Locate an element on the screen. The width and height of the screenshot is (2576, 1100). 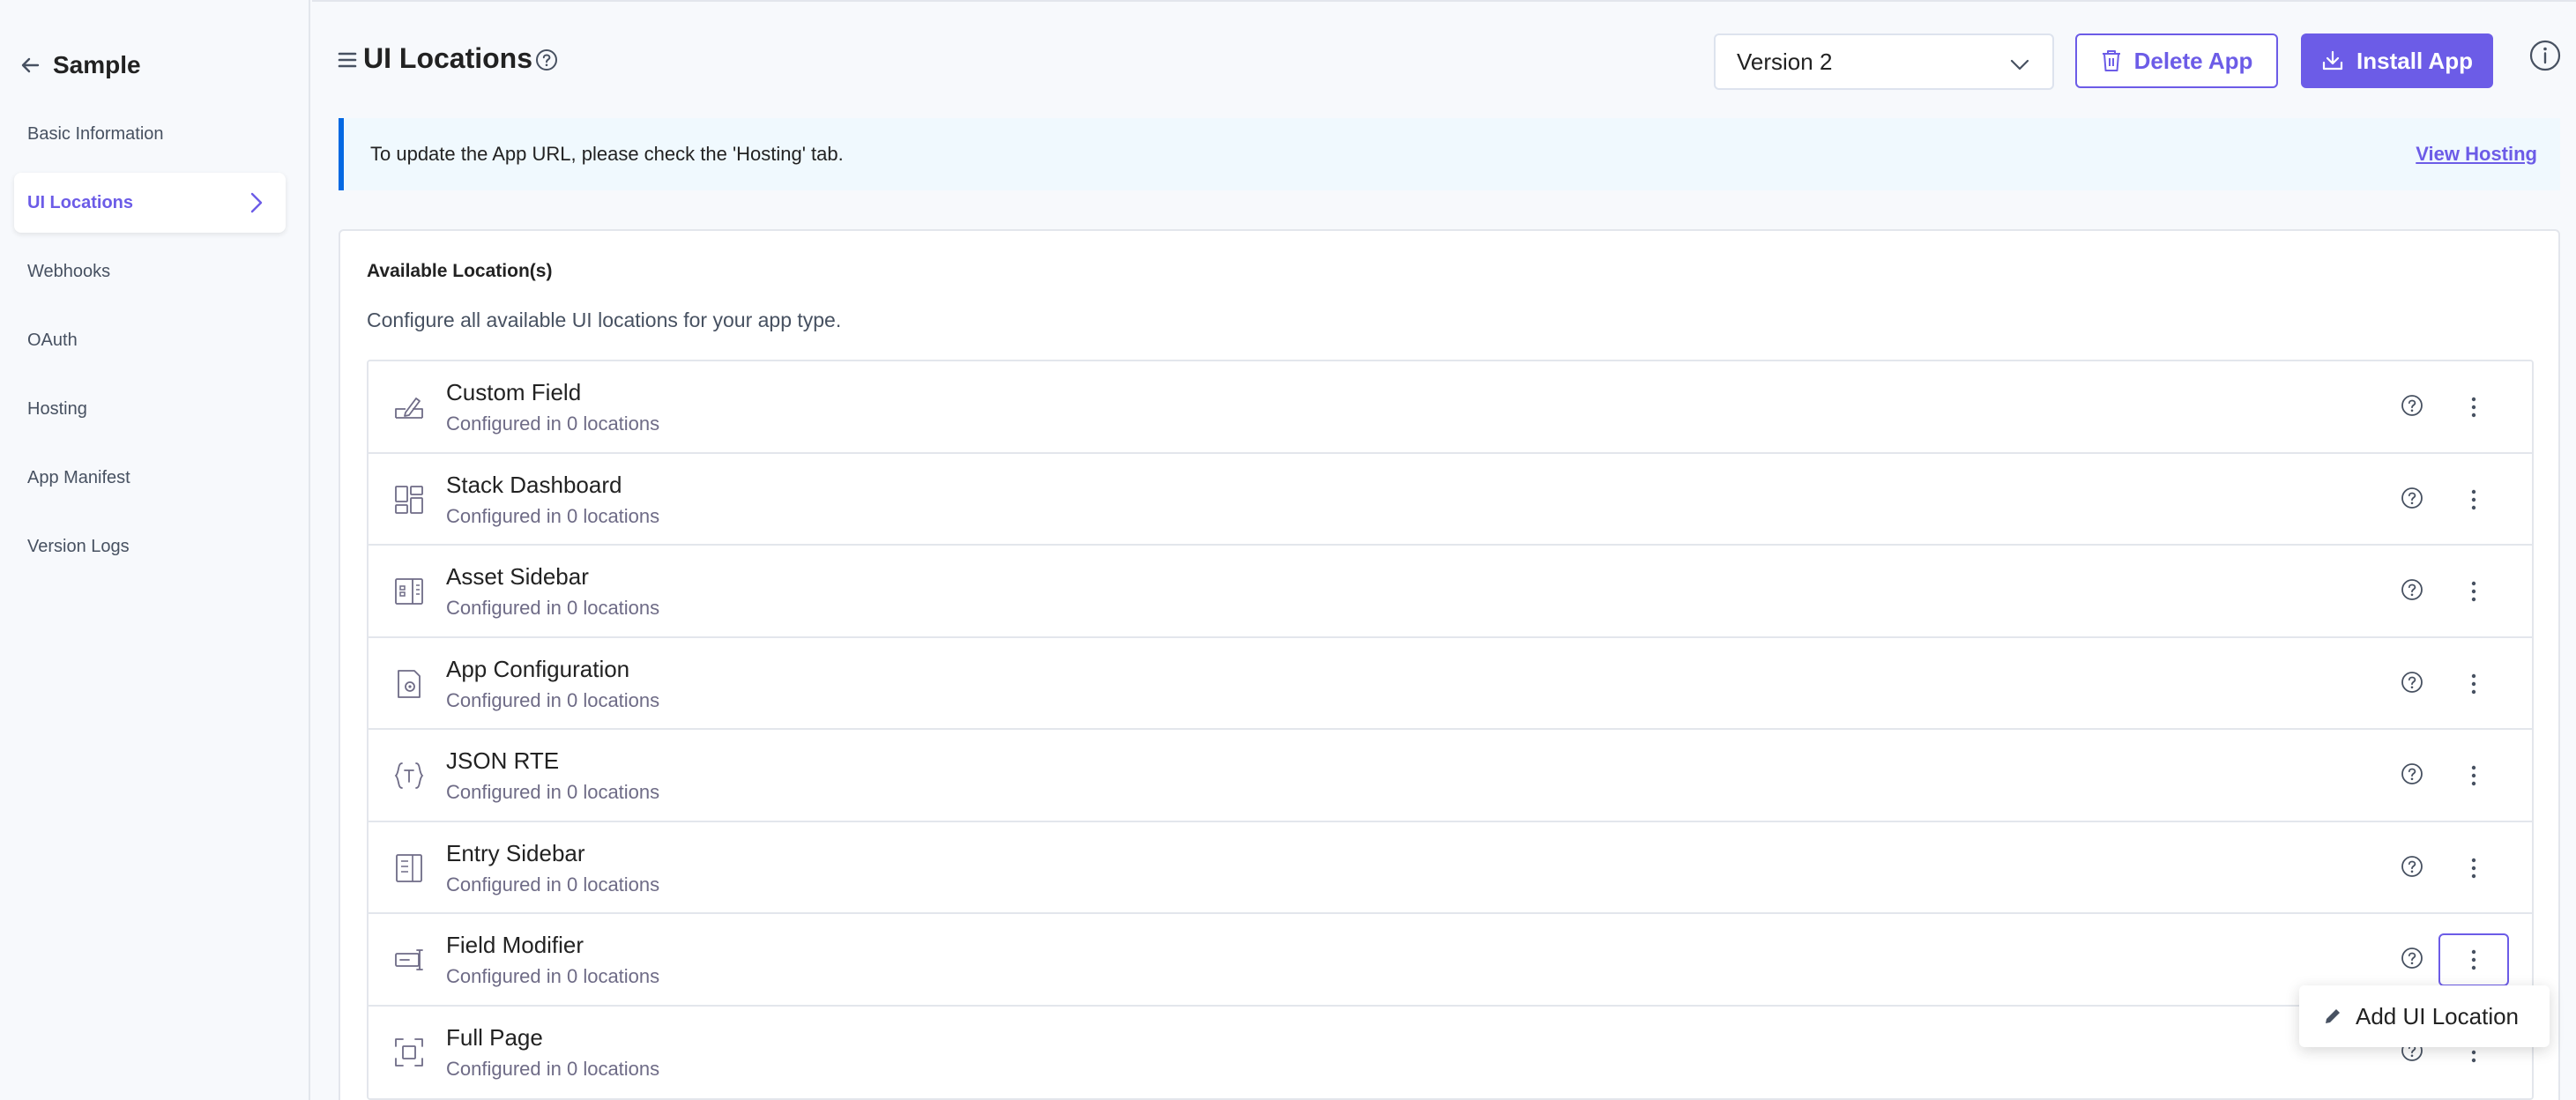
field-modifier-icon is located at coordinates (409, 959).